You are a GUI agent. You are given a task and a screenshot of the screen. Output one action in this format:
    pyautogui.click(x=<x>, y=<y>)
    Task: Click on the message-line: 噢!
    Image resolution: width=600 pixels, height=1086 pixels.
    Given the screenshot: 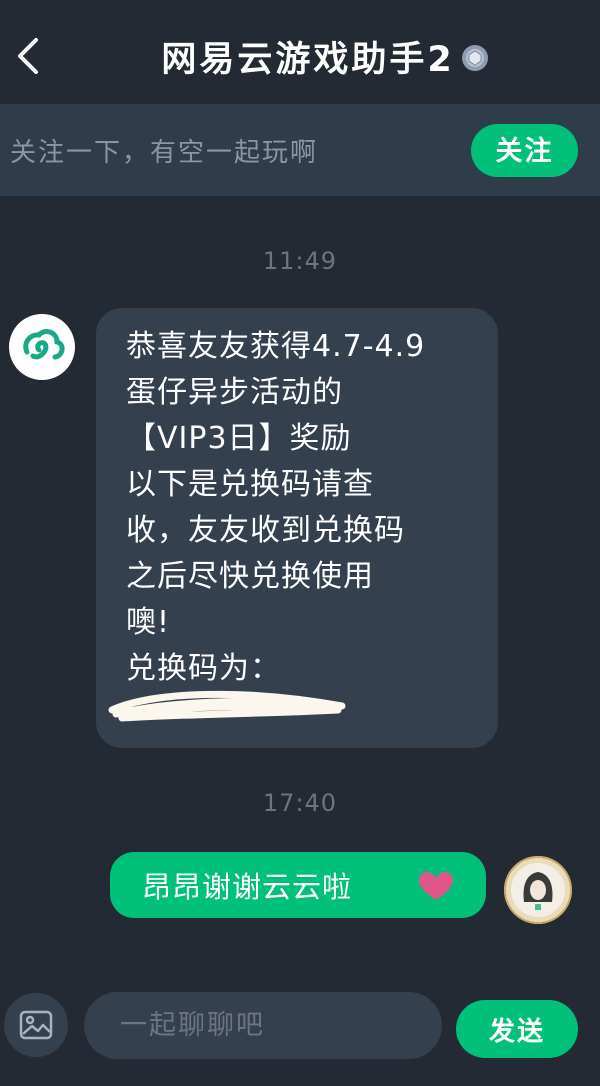 What is the action you would take?
    pyautogui.click(x=148, y=622)
    